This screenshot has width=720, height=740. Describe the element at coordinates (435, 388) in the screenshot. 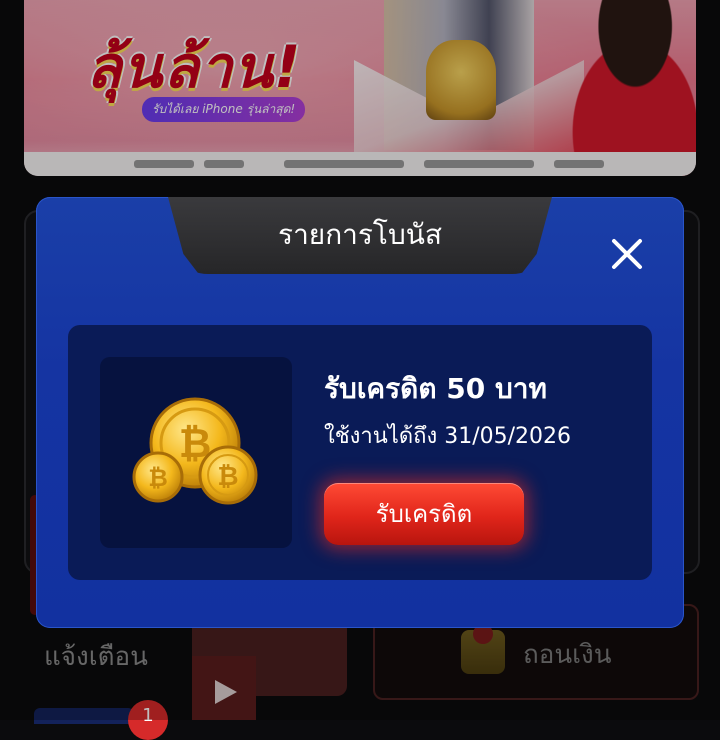

I see `bonus-title: รับเครดิต 50 บาท` at that location.